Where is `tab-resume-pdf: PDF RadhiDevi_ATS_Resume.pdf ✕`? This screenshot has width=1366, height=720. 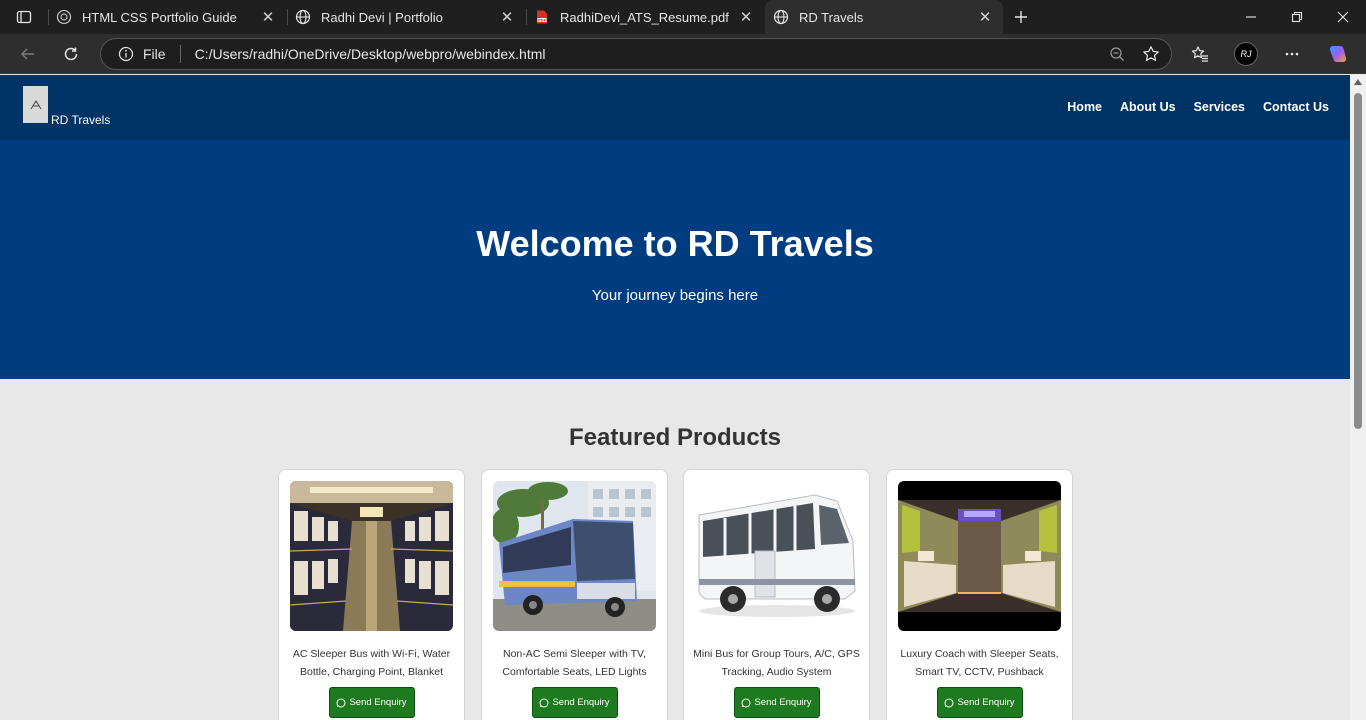 tab-resume-pdf: PDF RadhiDevi_ATS_Resume.pdf ✕ is located at coordinates (645, 17).